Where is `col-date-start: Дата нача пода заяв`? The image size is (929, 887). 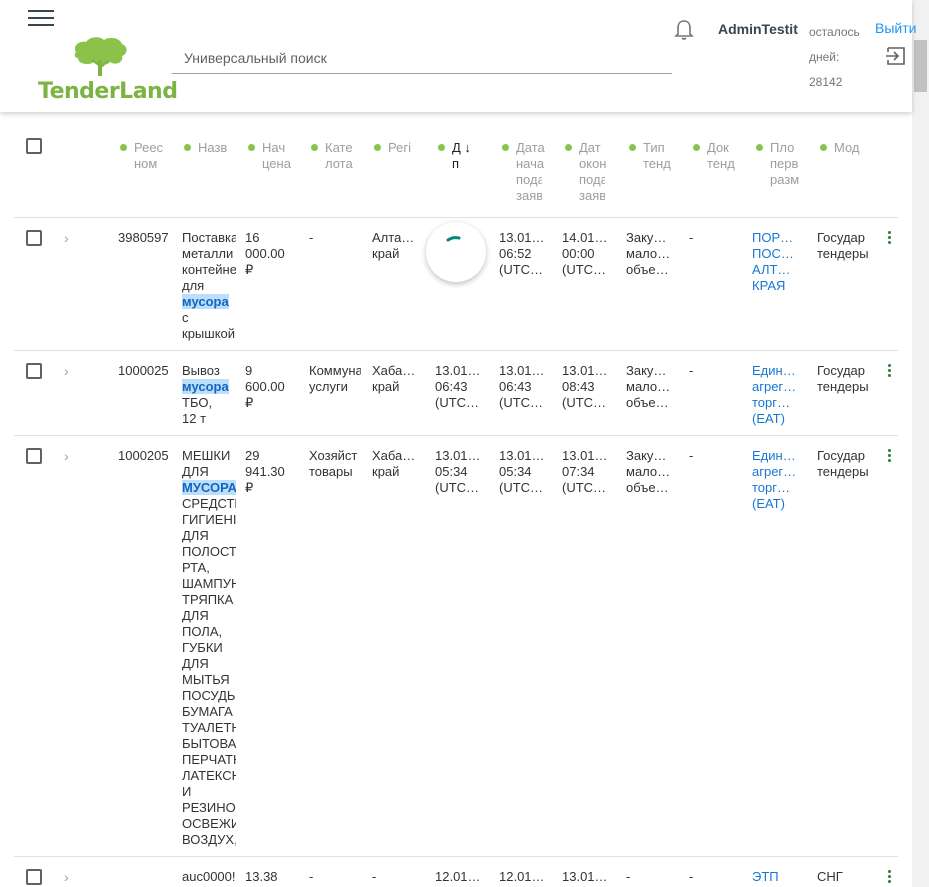 col-date-start: Дата нача пода заяв is located at coordinates (529, 172).